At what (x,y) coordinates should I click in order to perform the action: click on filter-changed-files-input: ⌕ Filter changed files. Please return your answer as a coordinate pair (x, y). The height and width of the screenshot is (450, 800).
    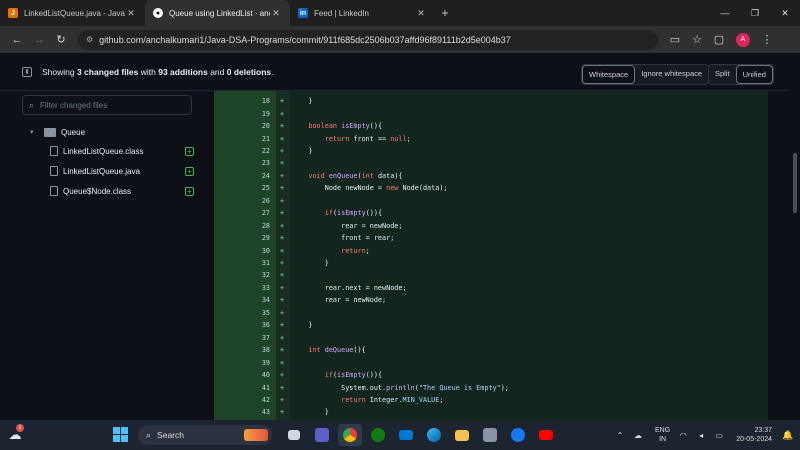
    Looking at the image, I should click on (107, 105).